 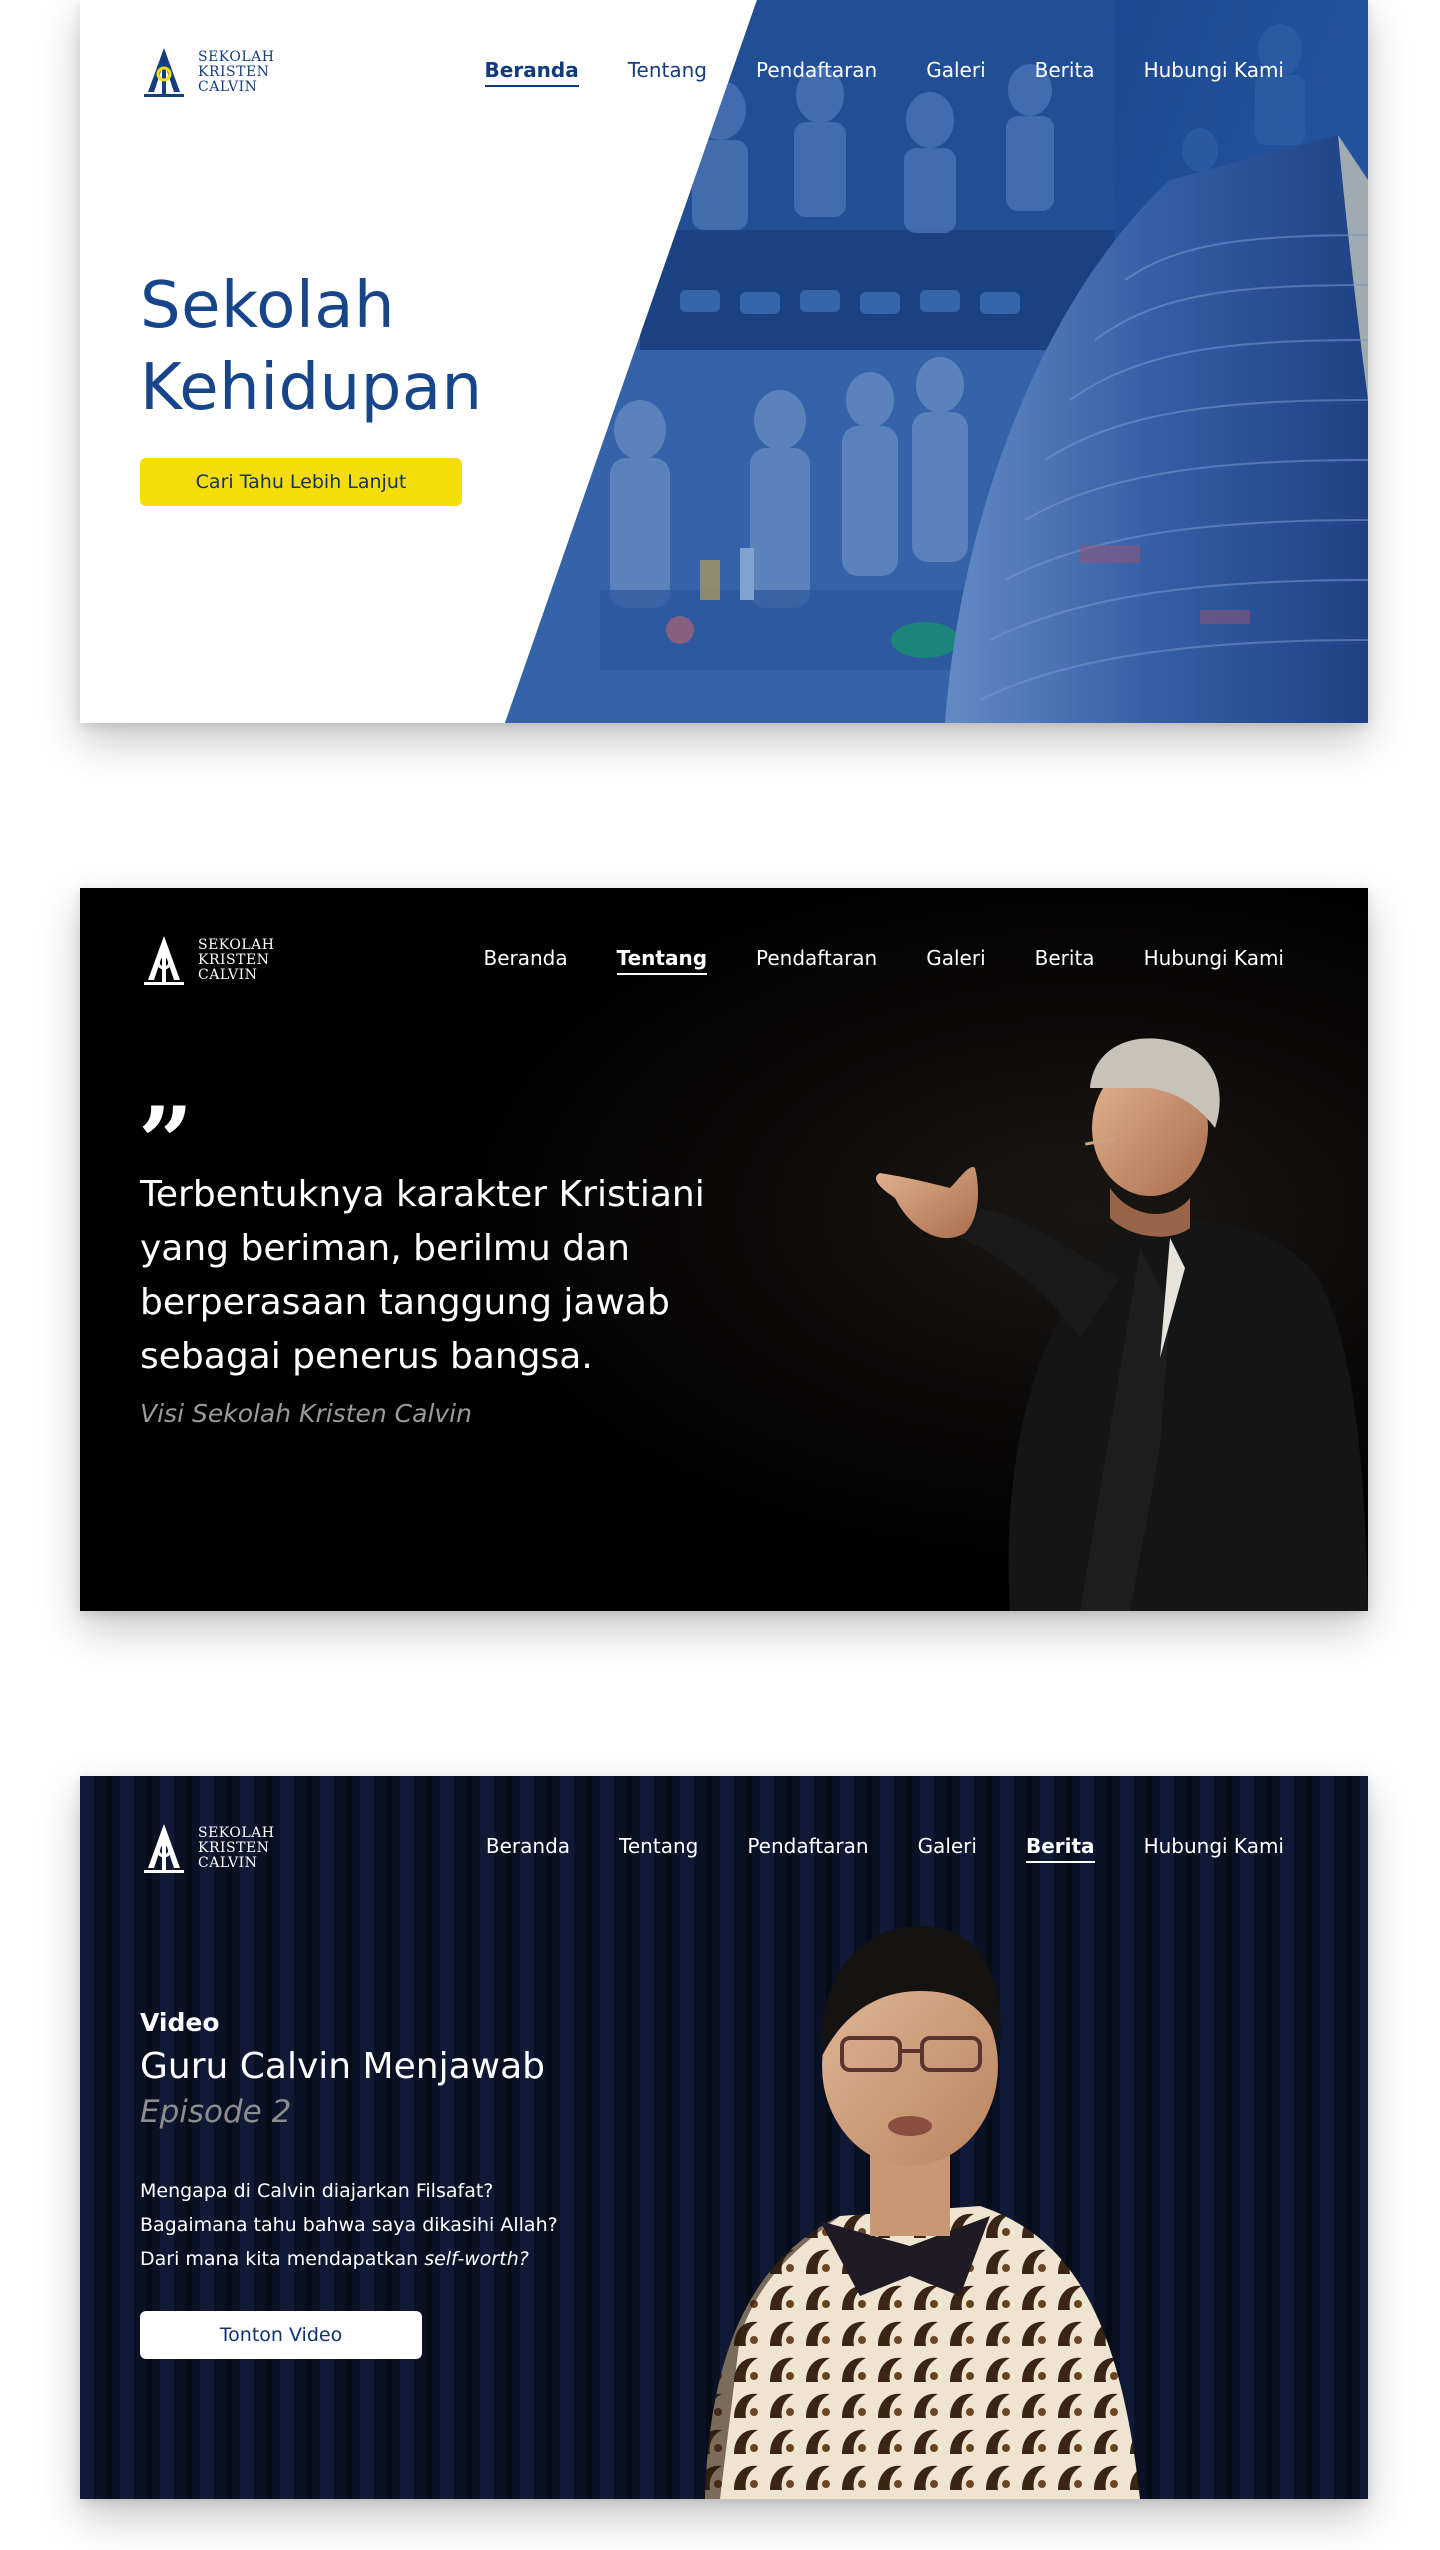 What do you see at coordinates (306, 1413) in the screenshot?
I see `vision-caption: Visi Sekolah Kristen Calvin` at bounding box center [306, 1413].